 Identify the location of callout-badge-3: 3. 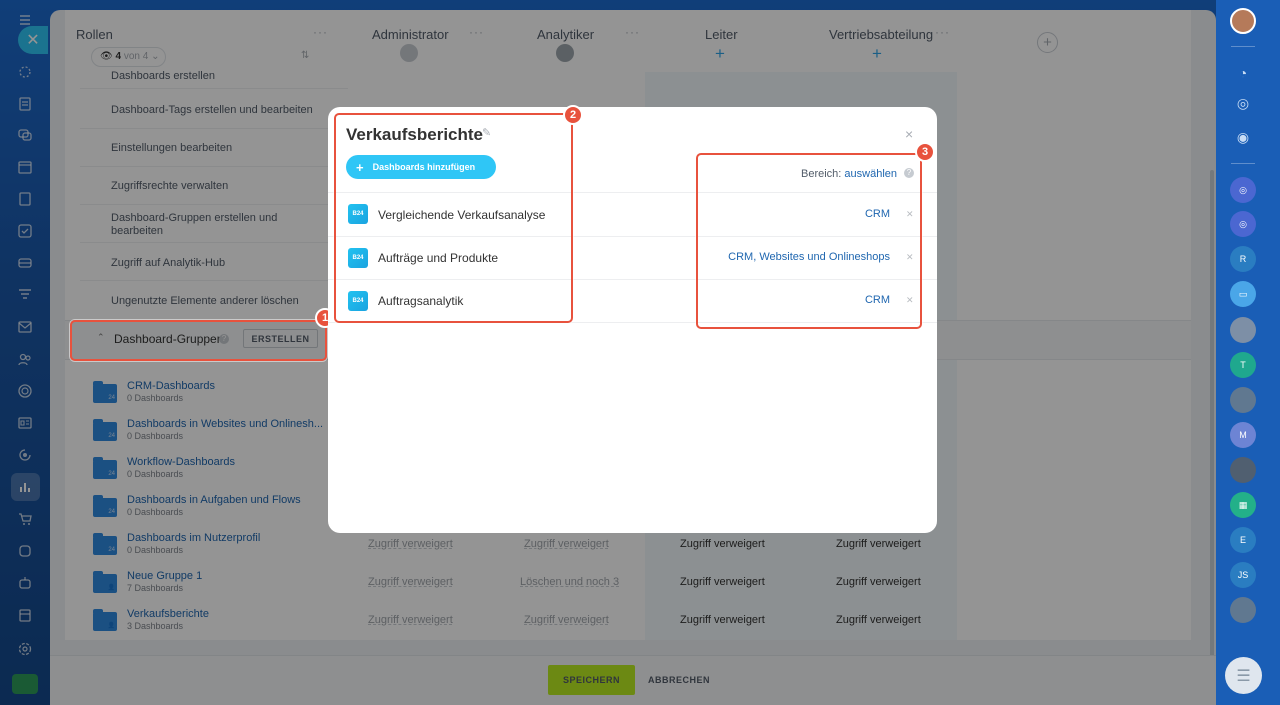
(925, 152).